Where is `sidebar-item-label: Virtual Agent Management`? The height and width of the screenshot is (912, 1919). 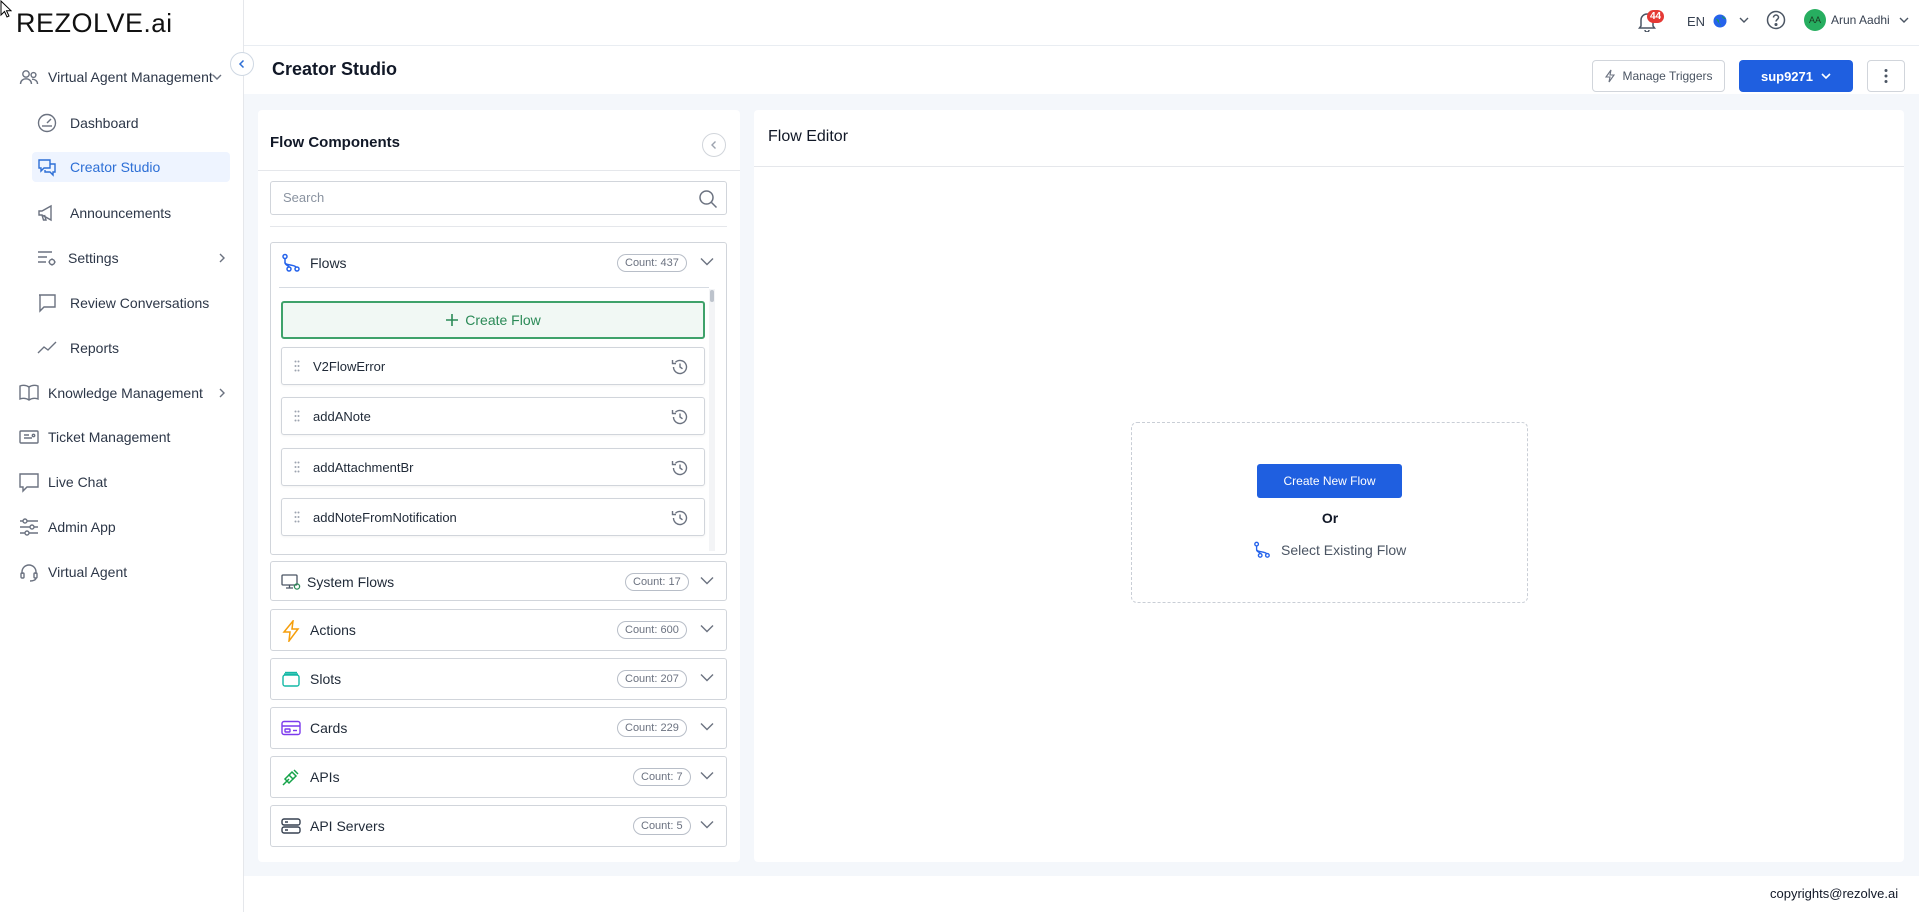 sidebar-item-label: Virtual Agent Management is located at coordinates (130, 77).